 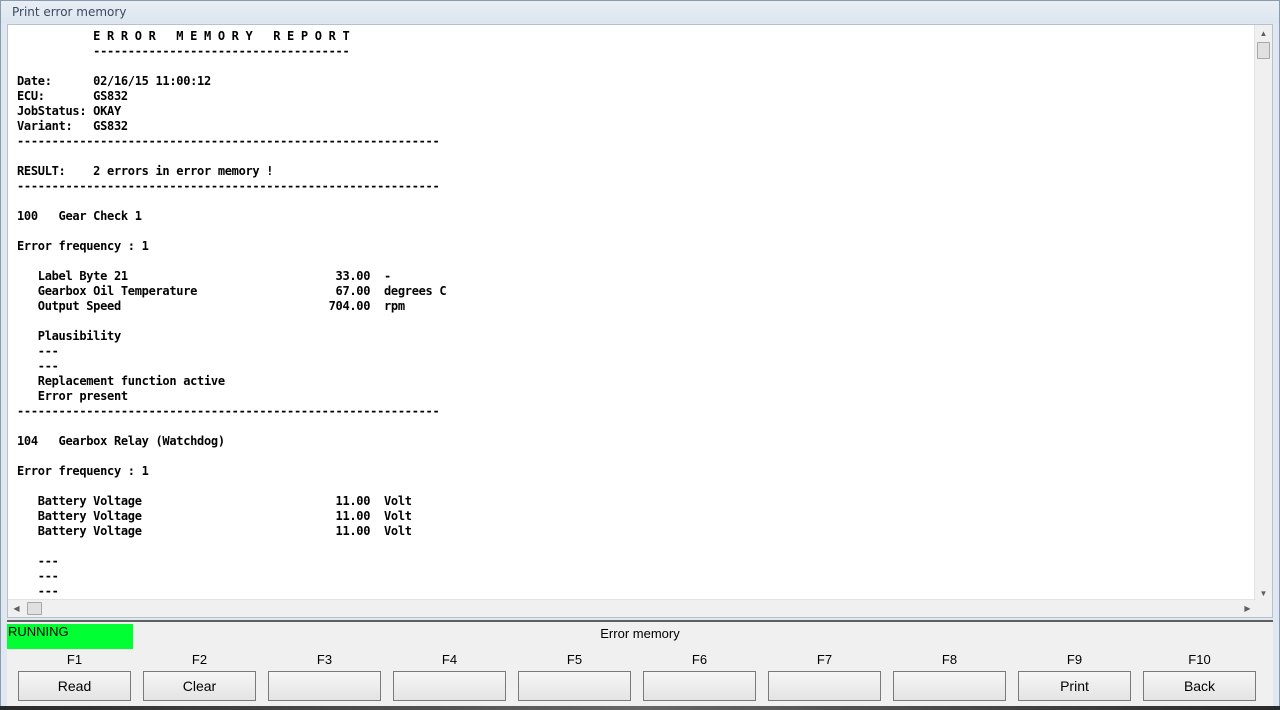 I want to click on fkey-label-f4: F4, so click(x=449, y=659).